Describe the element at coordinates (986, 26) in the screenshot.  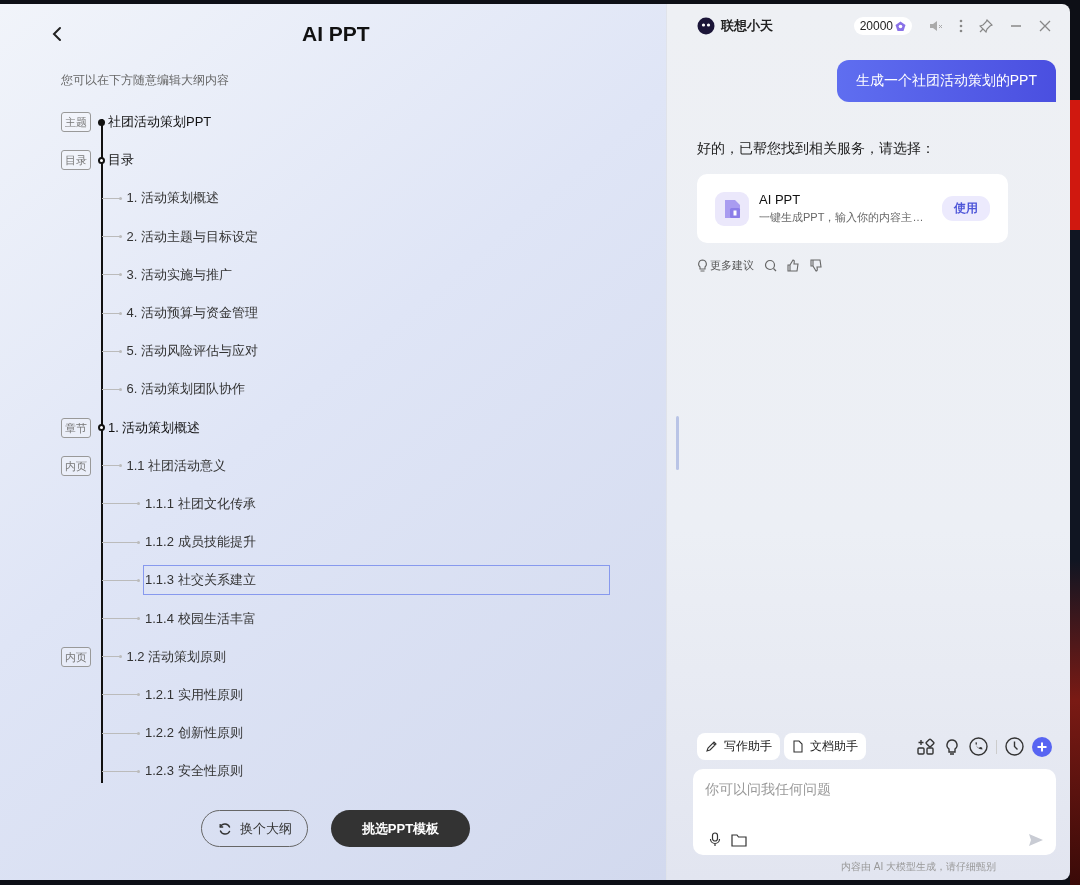
I see `pin-icon` at that location.